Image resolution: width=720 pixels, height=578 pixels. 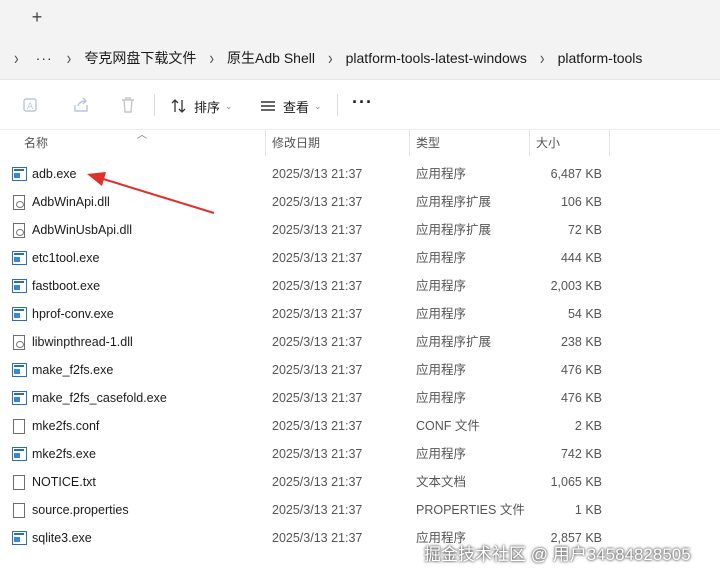 I want to click on annotation-arrow, so click(x=151, y=193).